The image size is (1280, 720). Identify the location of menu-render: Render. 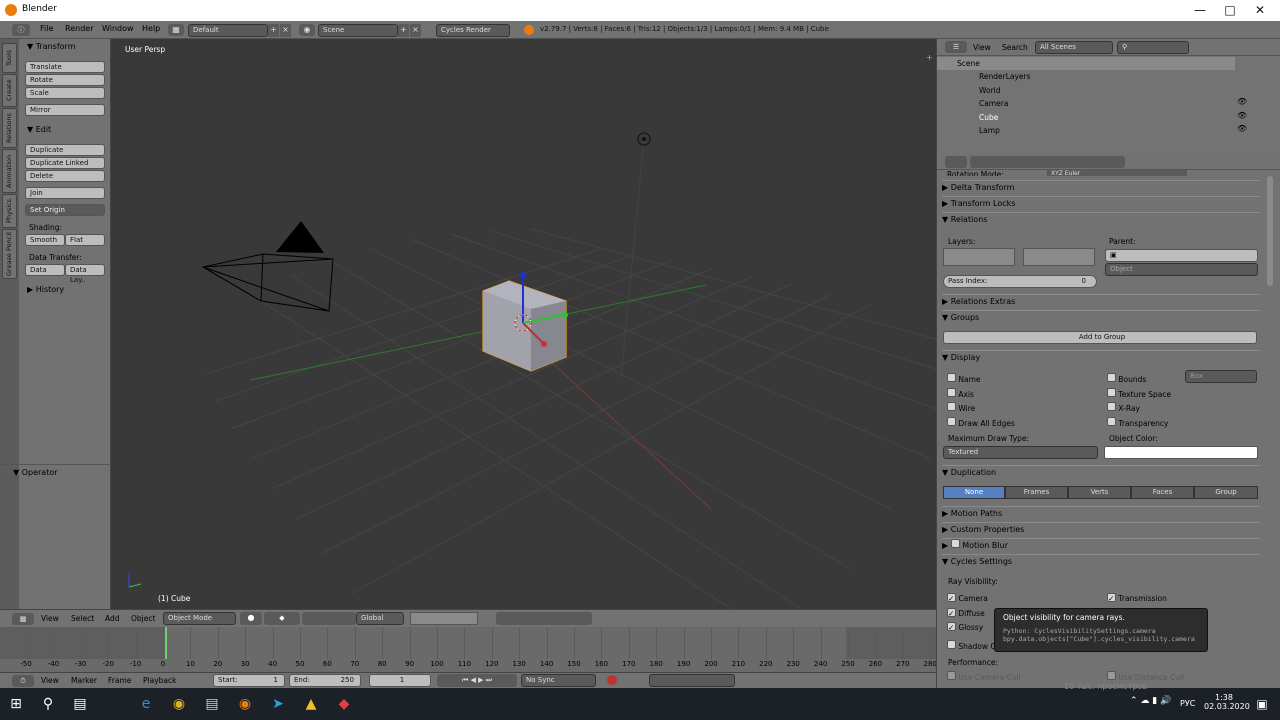
(79, 28).